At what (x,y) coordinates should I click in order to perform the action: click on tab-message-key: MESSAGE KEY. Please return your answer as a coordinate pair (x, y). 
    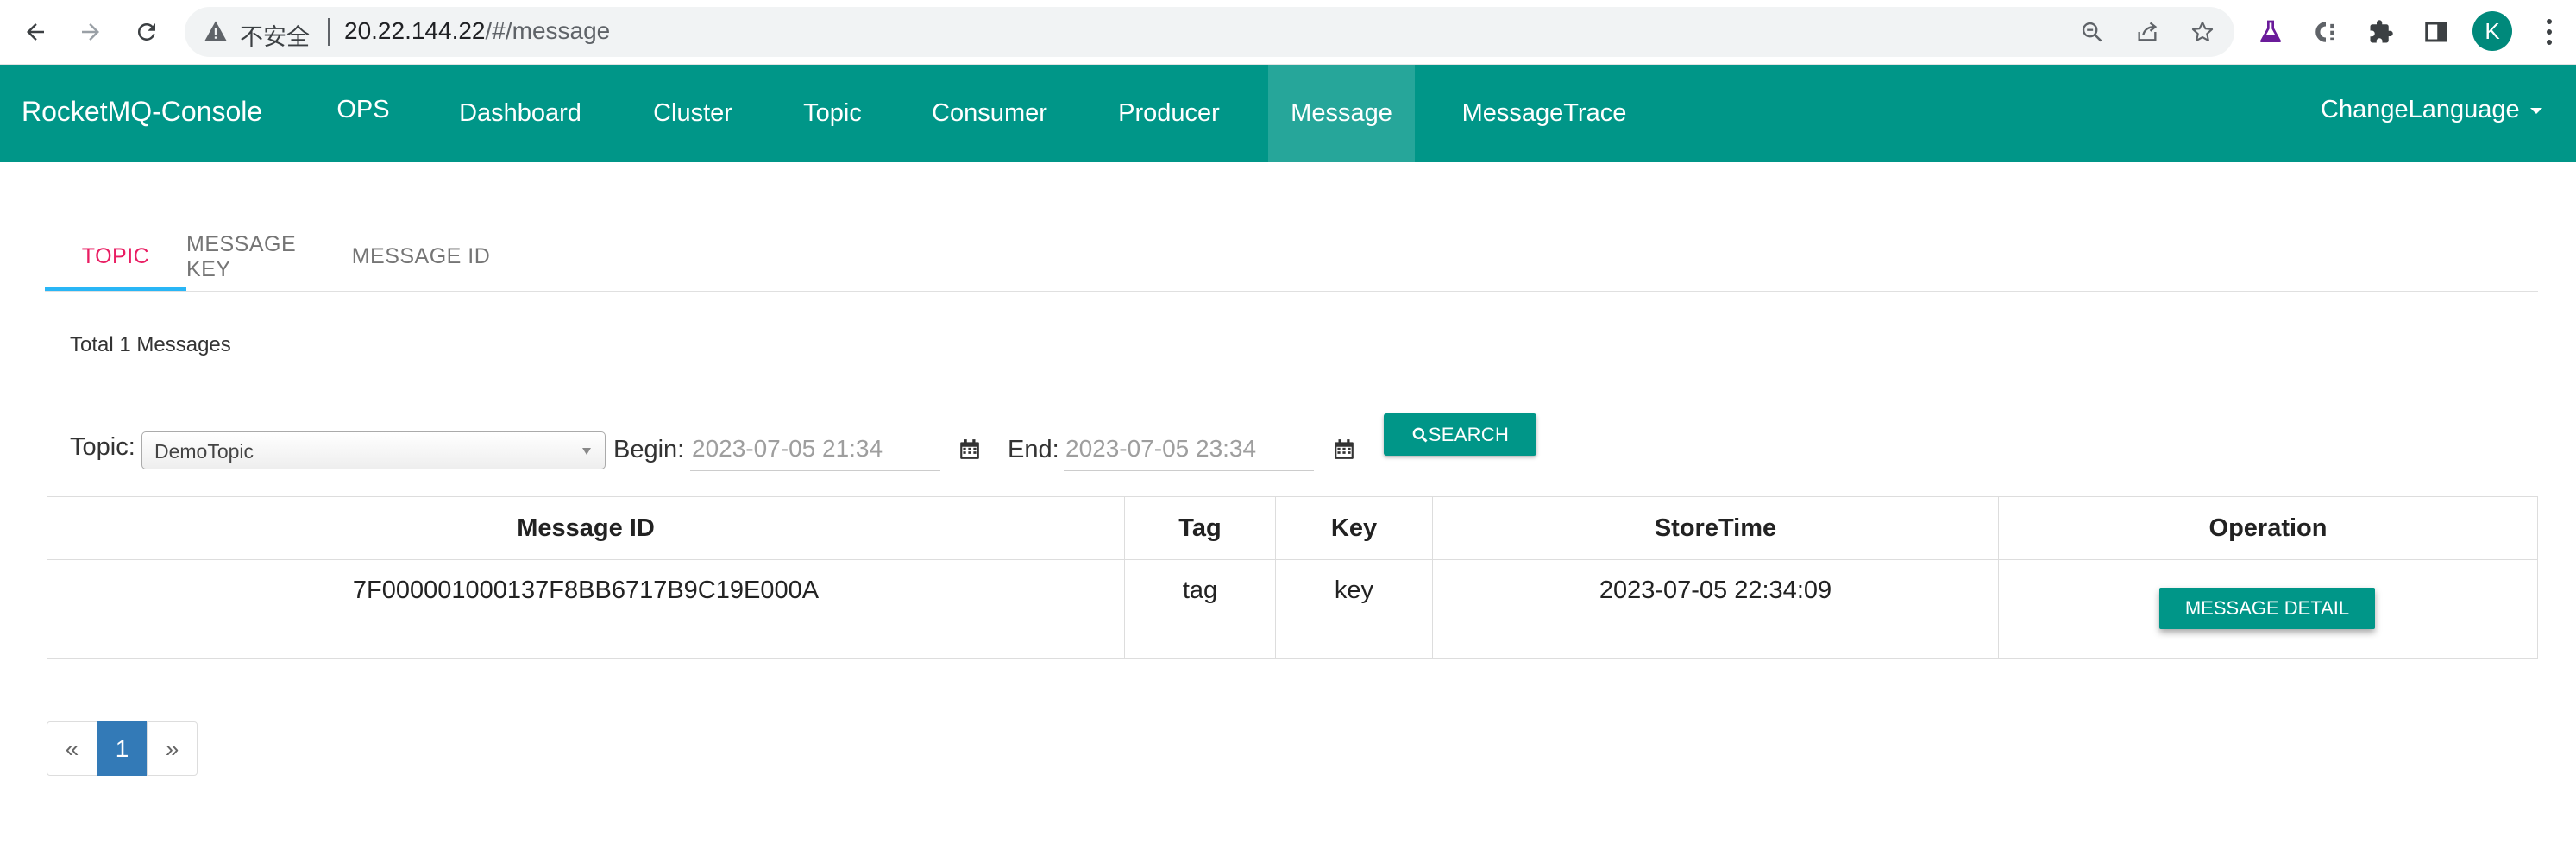
    Looking at the image, I should click on (259, 257).